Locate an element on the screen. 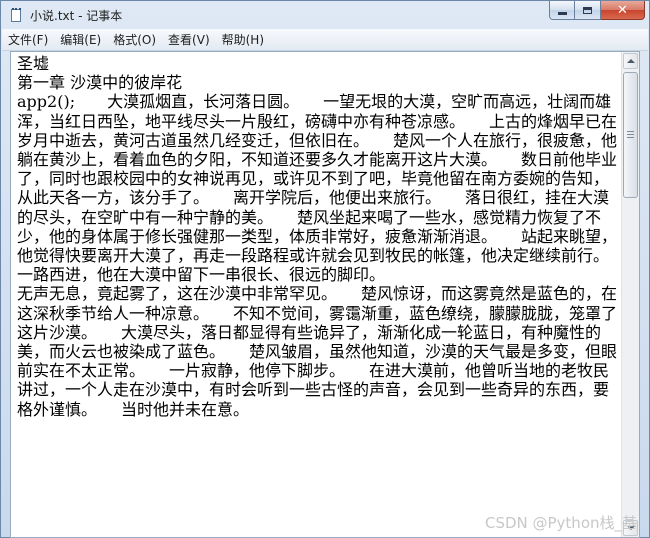  notepad-icon is located at coordinates (16, 15).